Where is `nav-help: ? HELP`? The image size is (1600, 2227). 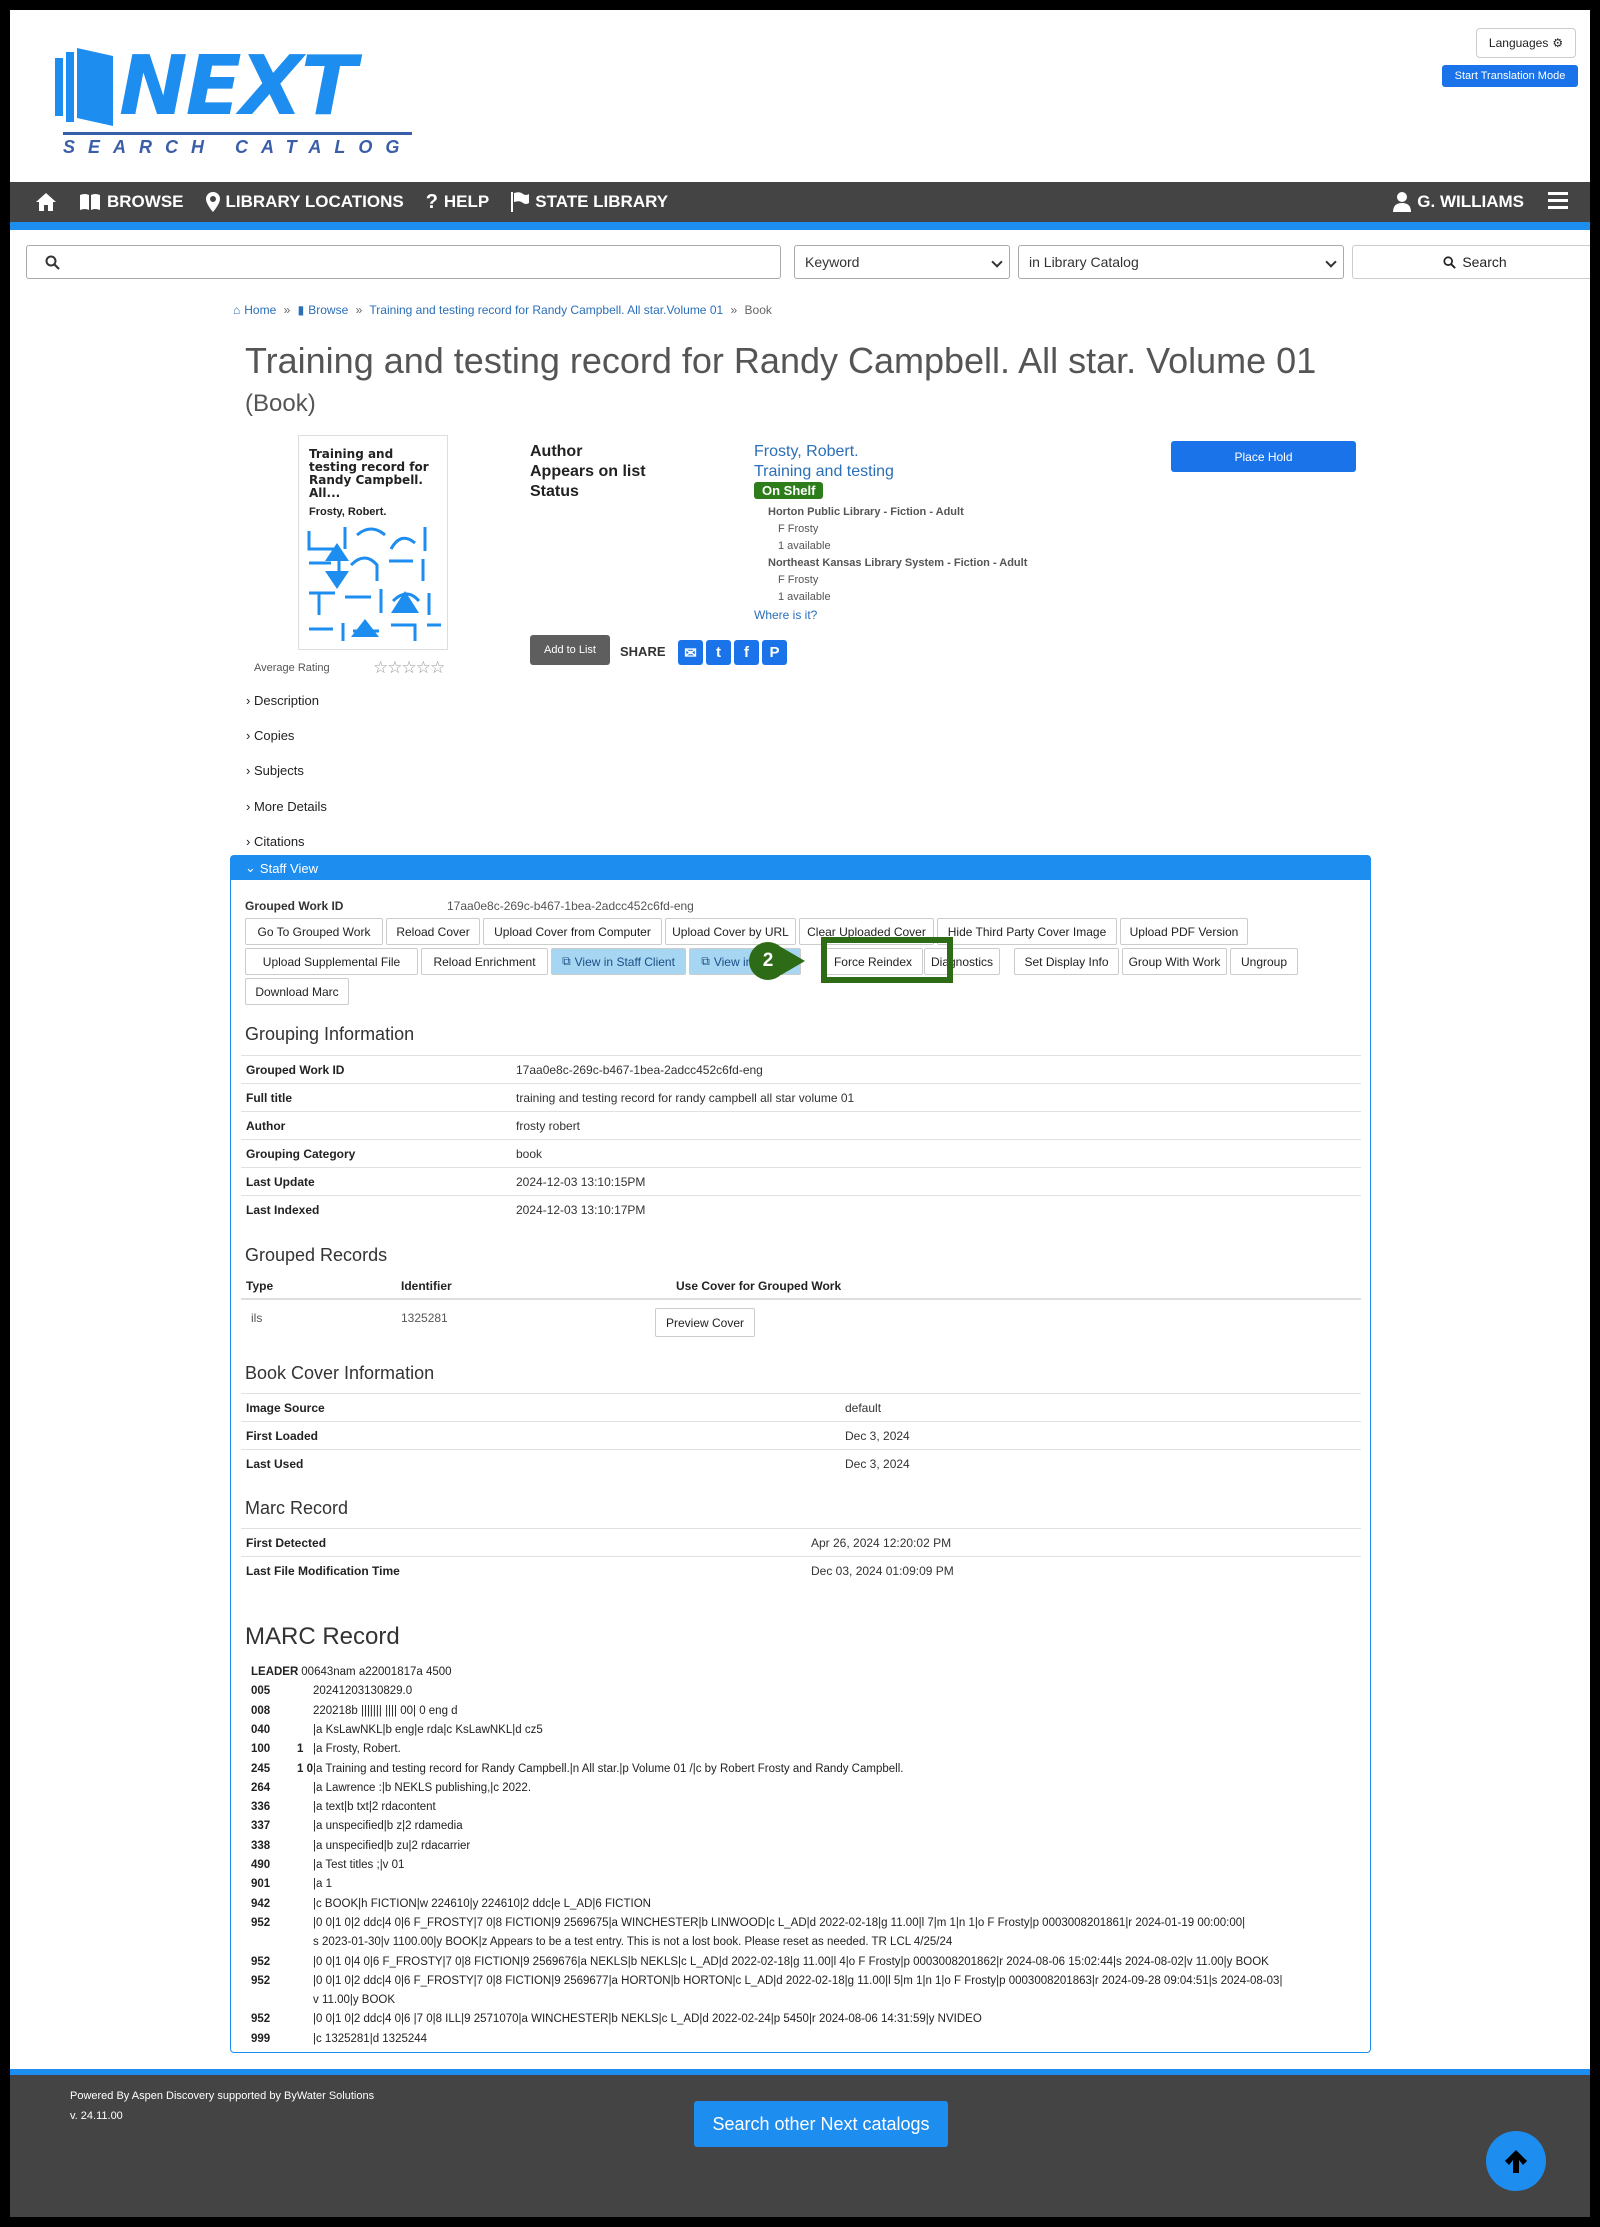 nav-help: ? HELP is located at coordinates (458, 202).